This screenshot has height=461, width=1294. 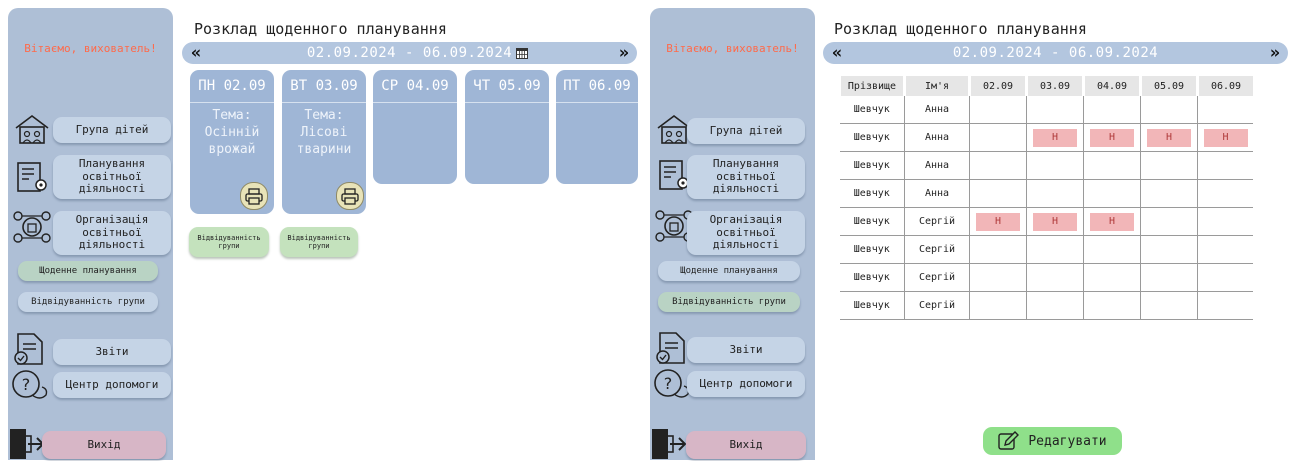 I want to click on edit-button: Редагувати, so click(x=1052, y=441).